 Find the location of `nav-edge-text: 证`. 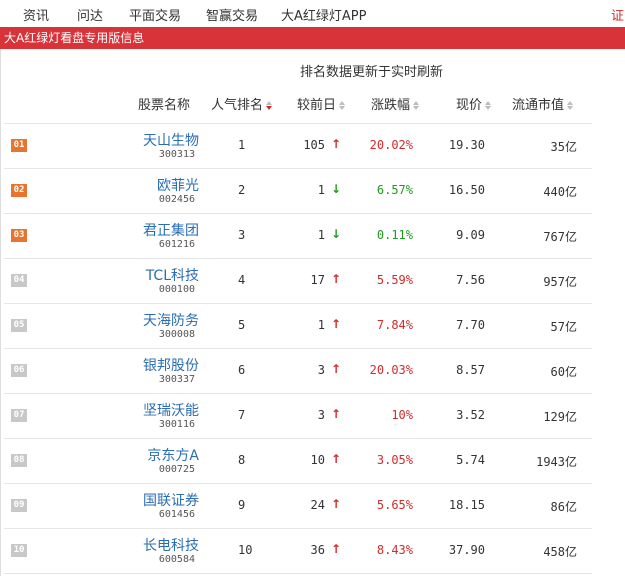

nav-edge-text: 证 is located at coordinates (617, 14).